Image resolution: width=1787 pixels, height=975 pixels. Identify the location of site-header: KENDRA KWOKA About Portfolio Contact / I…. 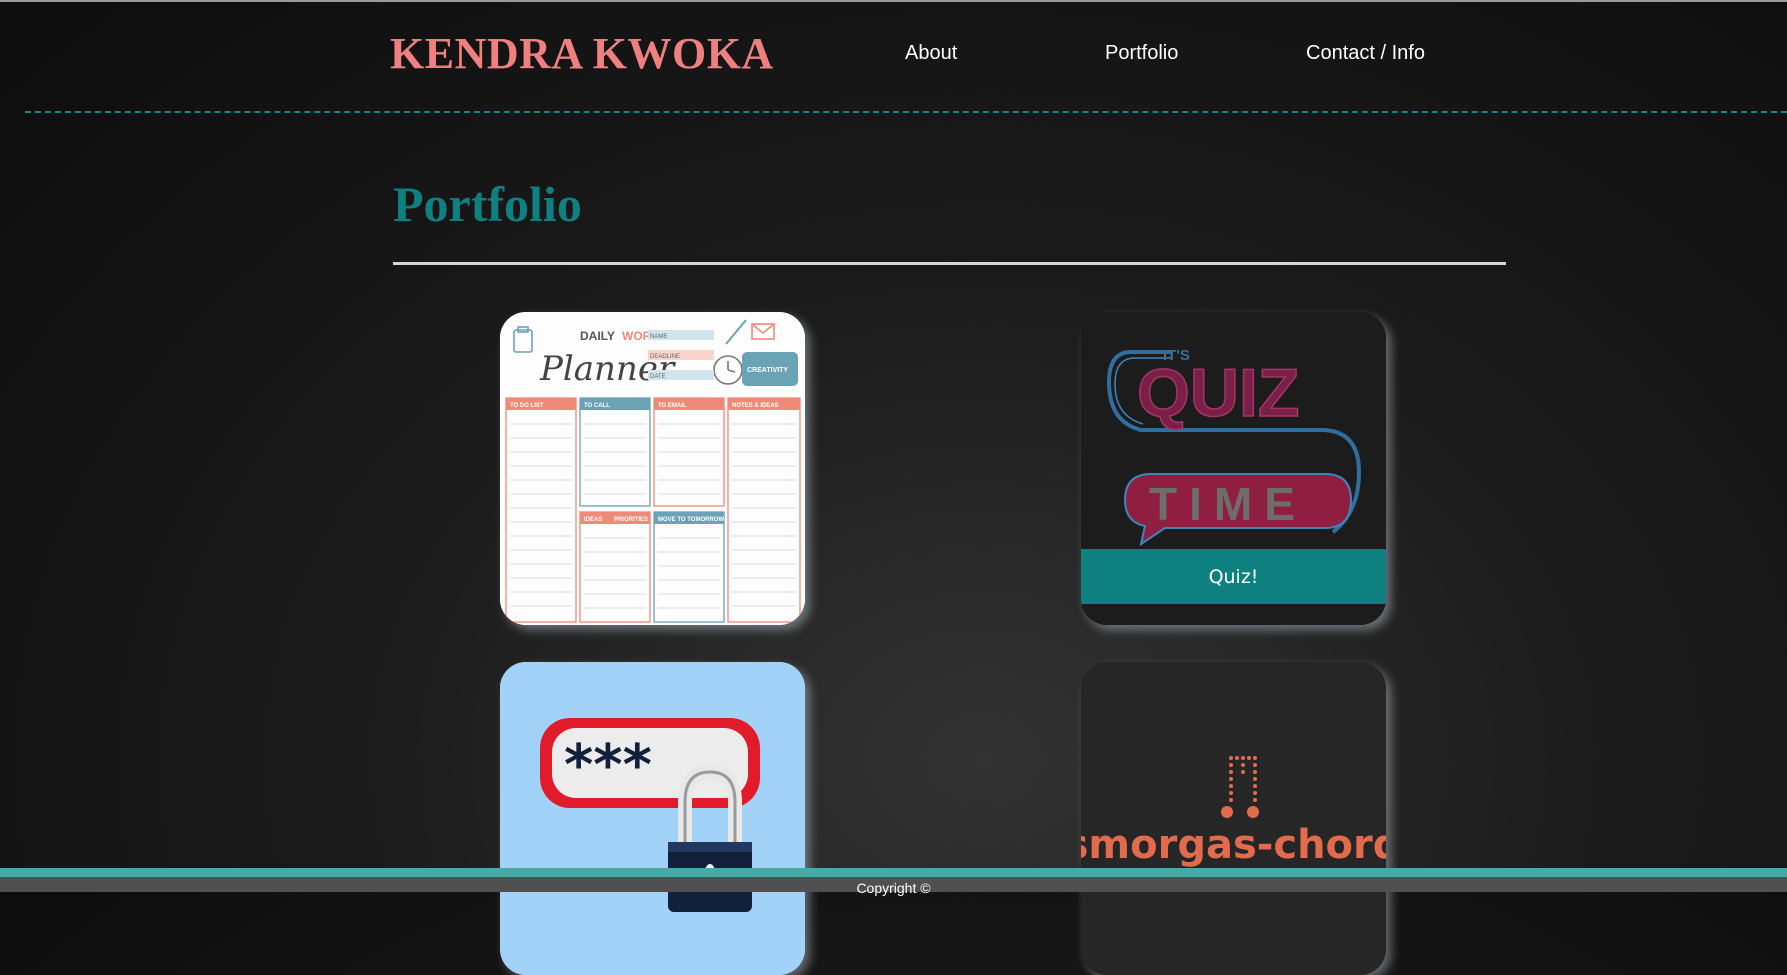
(893, 57).